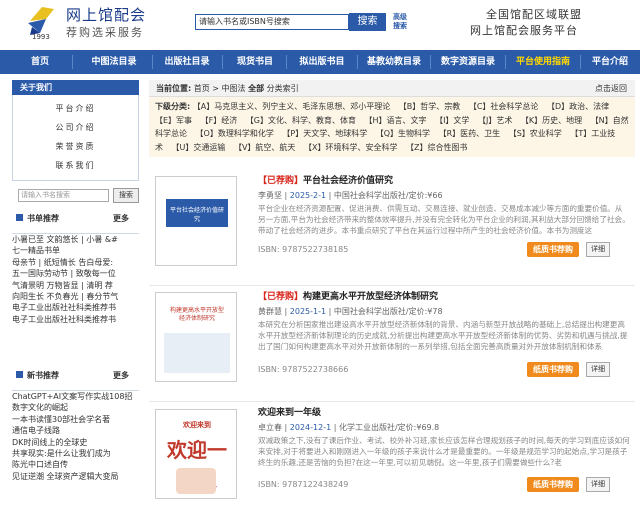 This screenshot has height=517, width=640. What do you see at coordinates (75, 464) in the screenshot?
I see `list-item: 陈光中口述自传` at bounding box center [75, 464].